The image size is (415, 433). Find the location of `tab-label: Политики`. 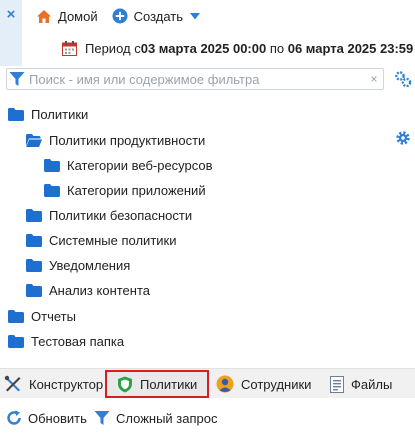

tab-label: Политики is located at coordinates (169, 384).